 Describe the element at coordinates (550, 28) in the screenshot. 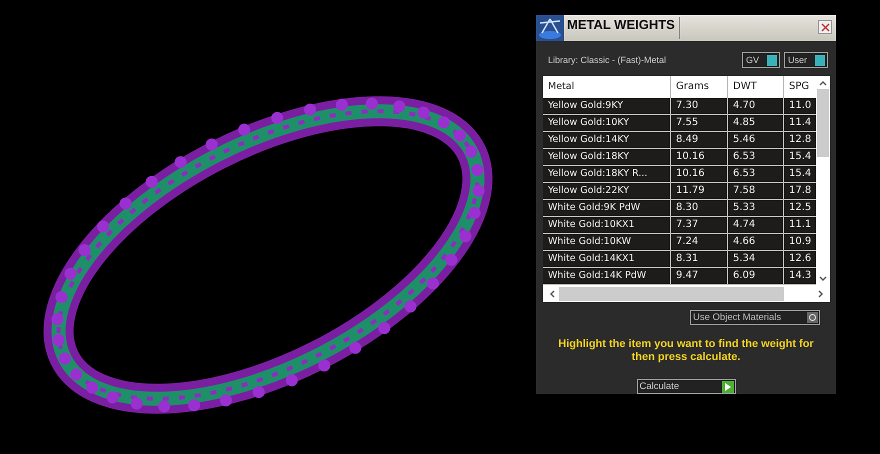

I see `scale-icon` at that location.